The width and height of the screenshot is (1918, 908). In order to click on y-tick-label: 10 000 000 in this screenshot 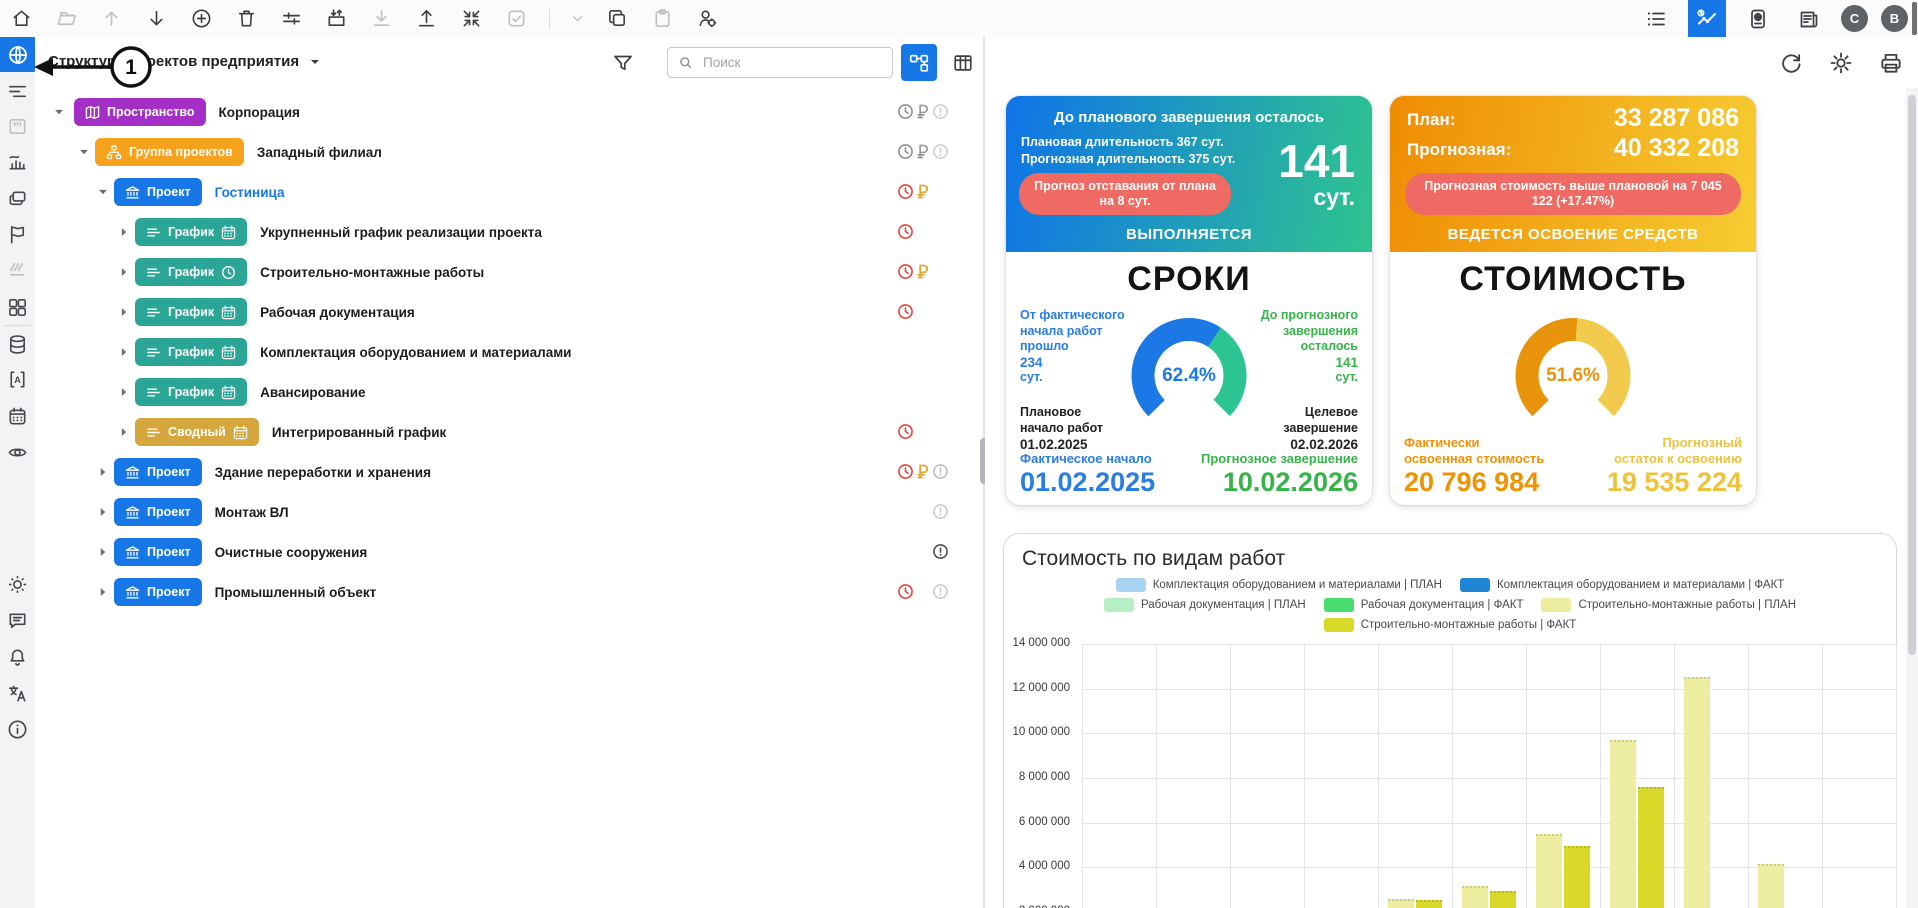, I will do `click(1041, 732)`.